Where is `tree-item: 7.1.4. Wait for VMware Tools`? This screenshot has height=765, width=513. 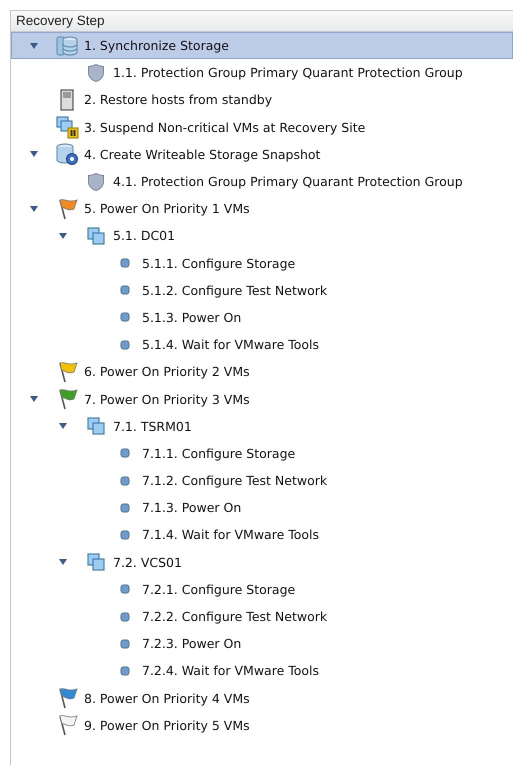 tree-item: 7.1.4. Wait for VMware Tools is located at coordinates (262, 535).